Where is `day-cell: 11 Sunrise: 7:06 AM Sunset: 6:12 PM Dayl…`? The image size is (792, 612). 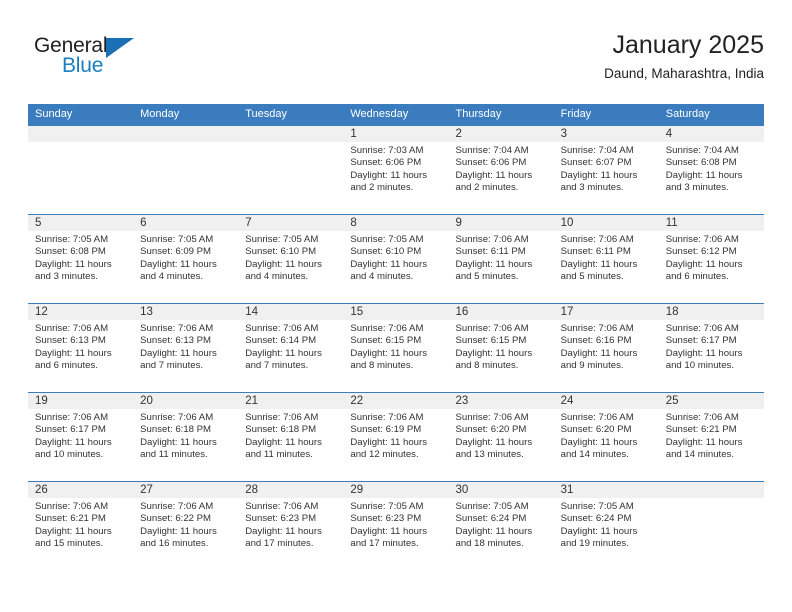 day-cell: 11 Sunrise: 7:06 AM Sunset: 6:12 PM Dayl… is located at coordinates (711, 259).